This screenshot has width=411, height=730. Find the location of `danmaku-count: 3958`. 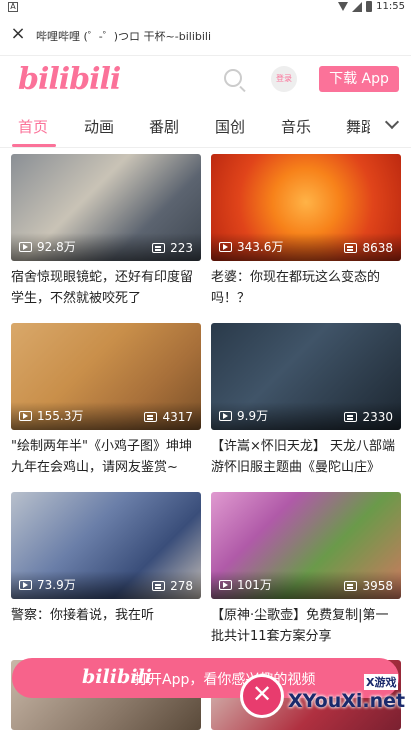

danmaku-count: 3958 is located at coordinates (368, 586).